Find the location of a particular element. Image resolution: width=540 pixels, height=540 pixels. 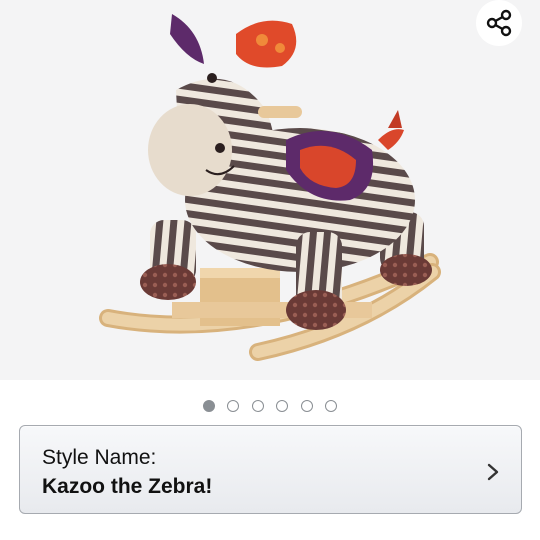

chevron-right-icon is located at coordinates (493, 472).